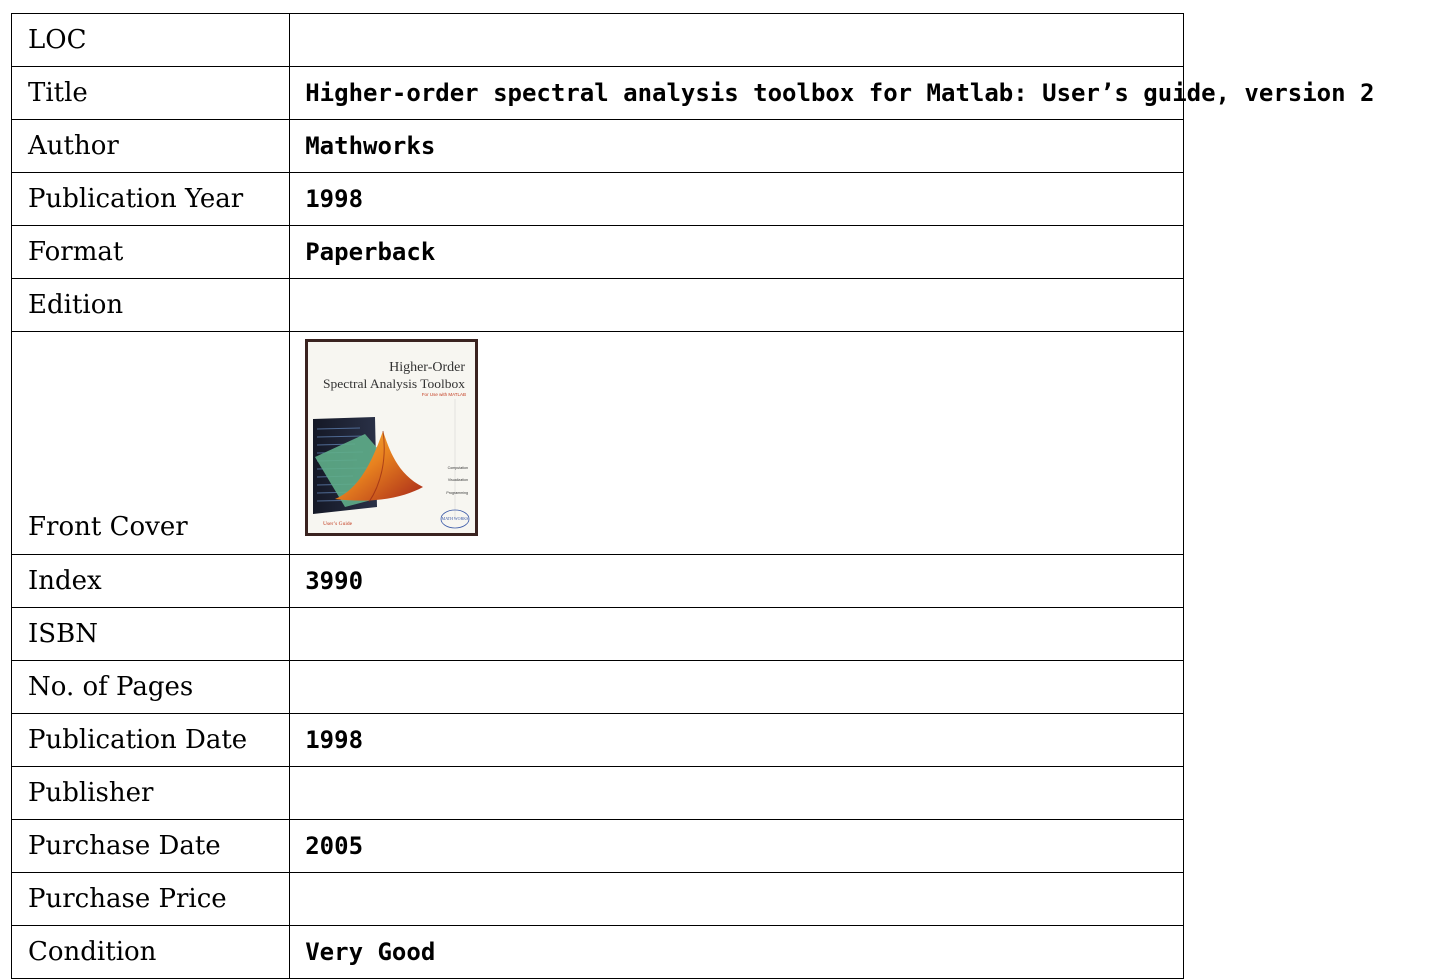 This screenshot has height=979, width=1446. Describe the element at coordinates (150, 581) in the screenshot. I see `label-cell: Index` at that location.